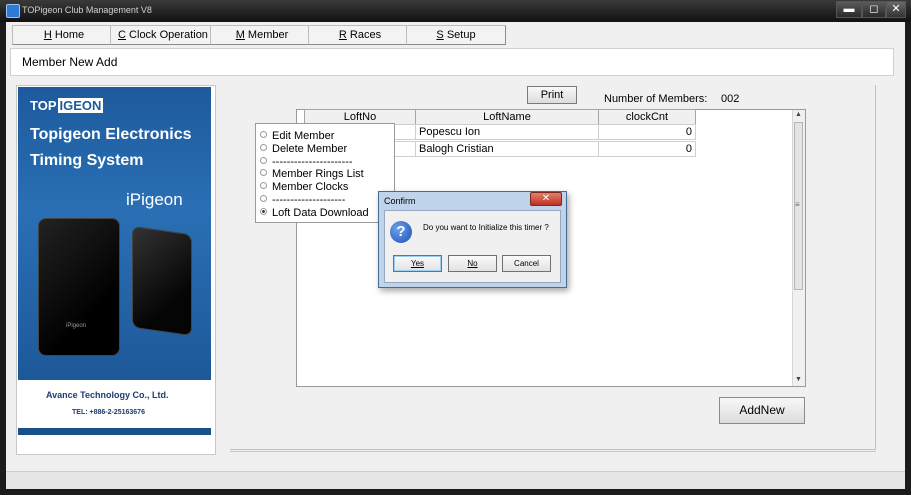  I want to click on form-header, so click(452, 62).